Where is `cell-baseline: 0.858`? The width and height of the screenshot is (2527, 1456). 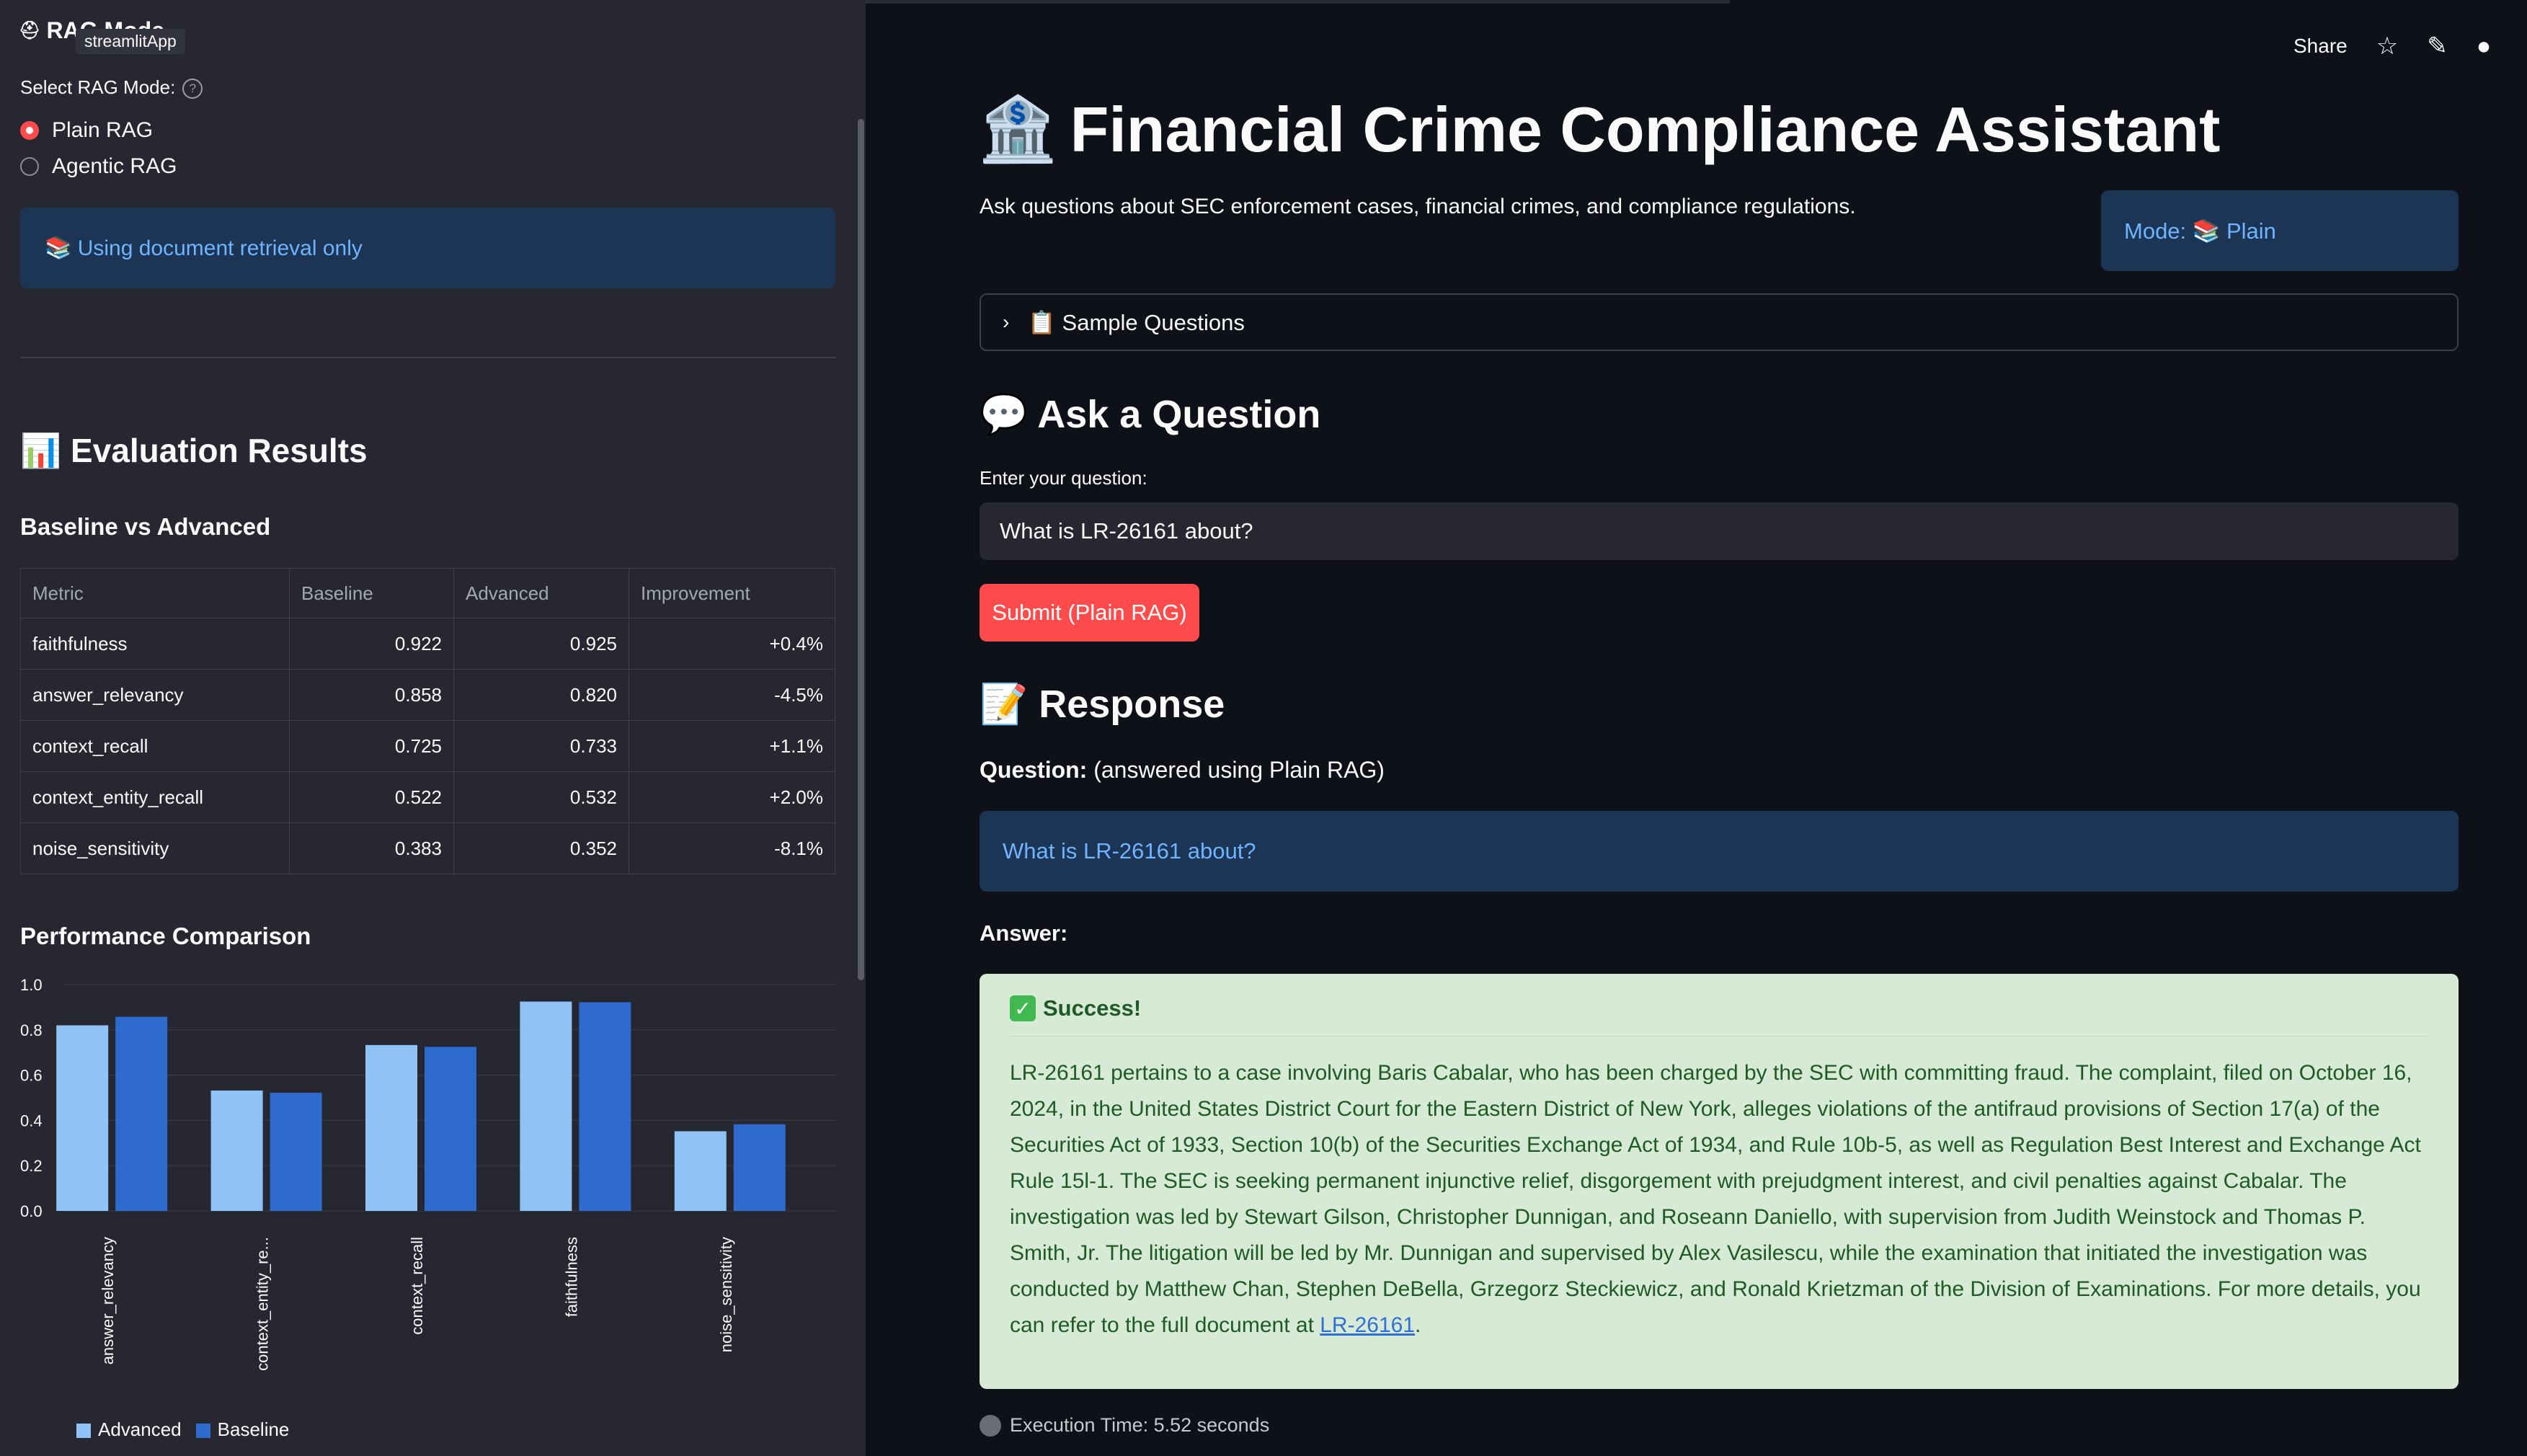 cell-baseline: 0.858 is located at coordinates (371, 695).